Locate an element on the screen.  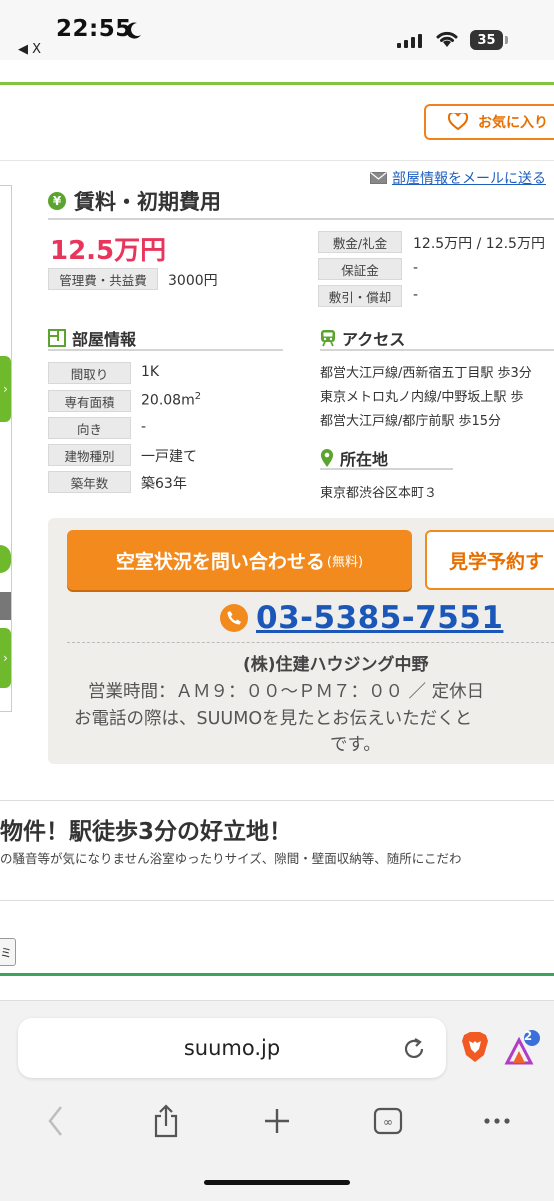
moon-icon is located at coordinates (133, 30).